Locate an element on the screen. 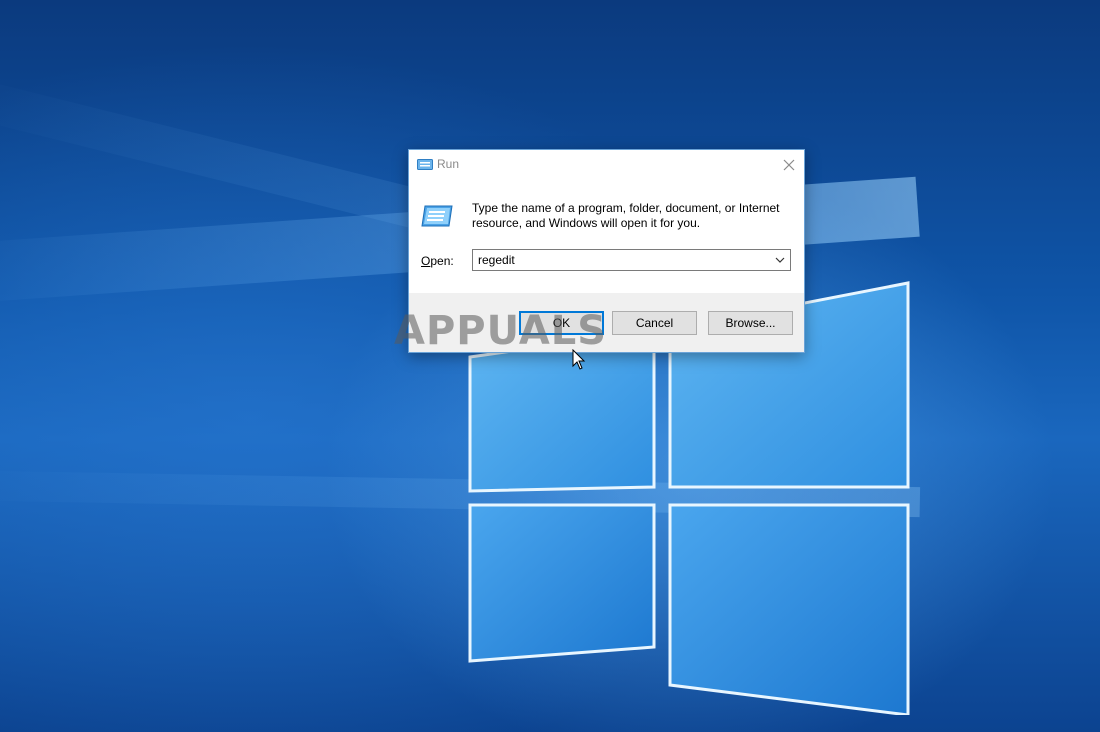 Image resolution: width=1100 pixels, height=732 pixels. open-label: Open: is located at coordinates (437, 261).